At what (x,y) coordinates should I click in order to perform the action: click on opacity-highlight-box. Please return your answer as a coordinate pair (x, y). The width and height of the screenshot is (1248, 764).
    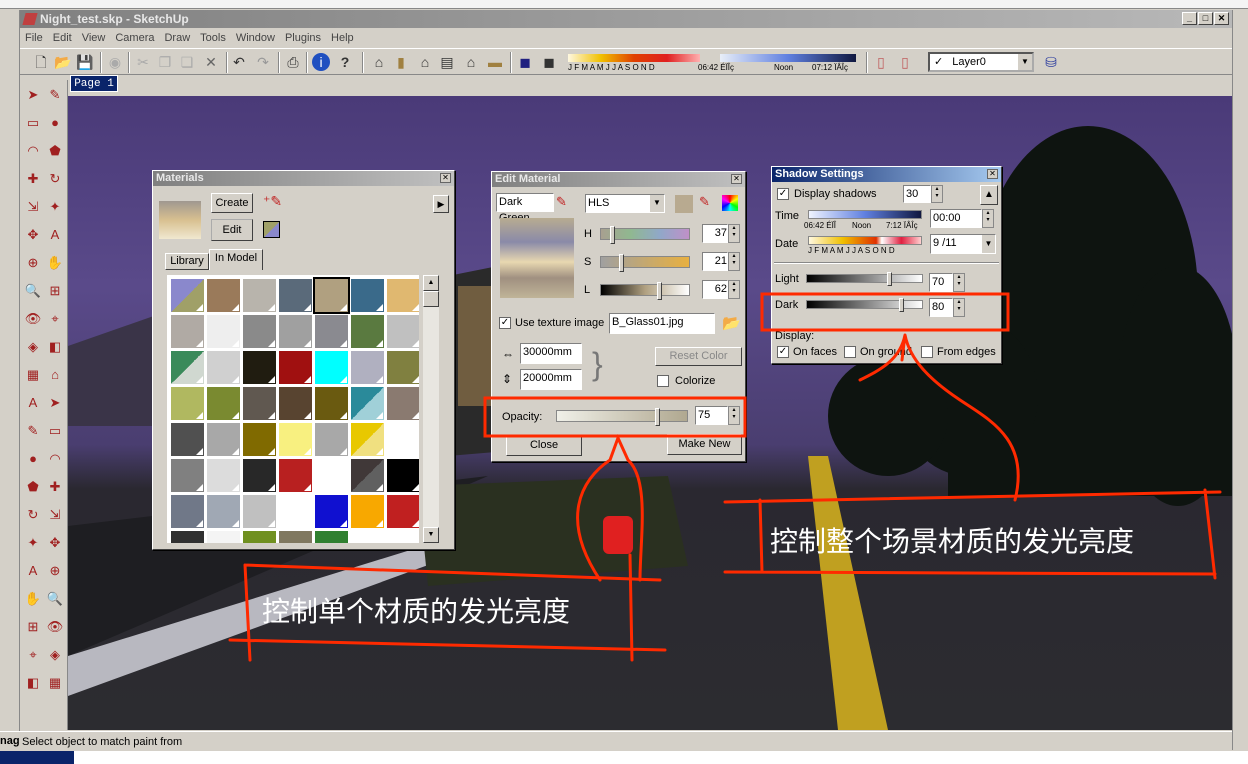
    Looking at the image, I should click on (615, 417).